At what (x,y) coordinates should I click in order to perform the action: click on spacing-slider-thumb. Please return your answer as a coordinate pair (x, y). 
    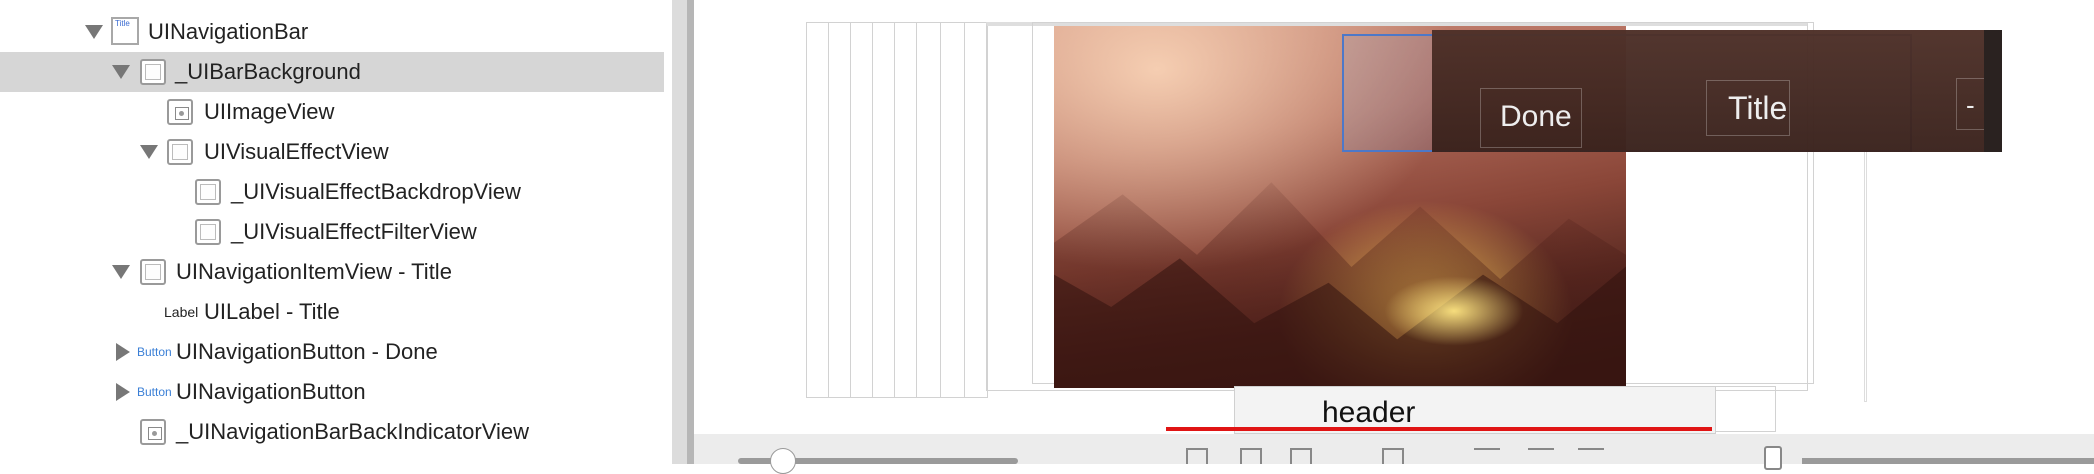
    Looking at the image, I should click on (782, 461).